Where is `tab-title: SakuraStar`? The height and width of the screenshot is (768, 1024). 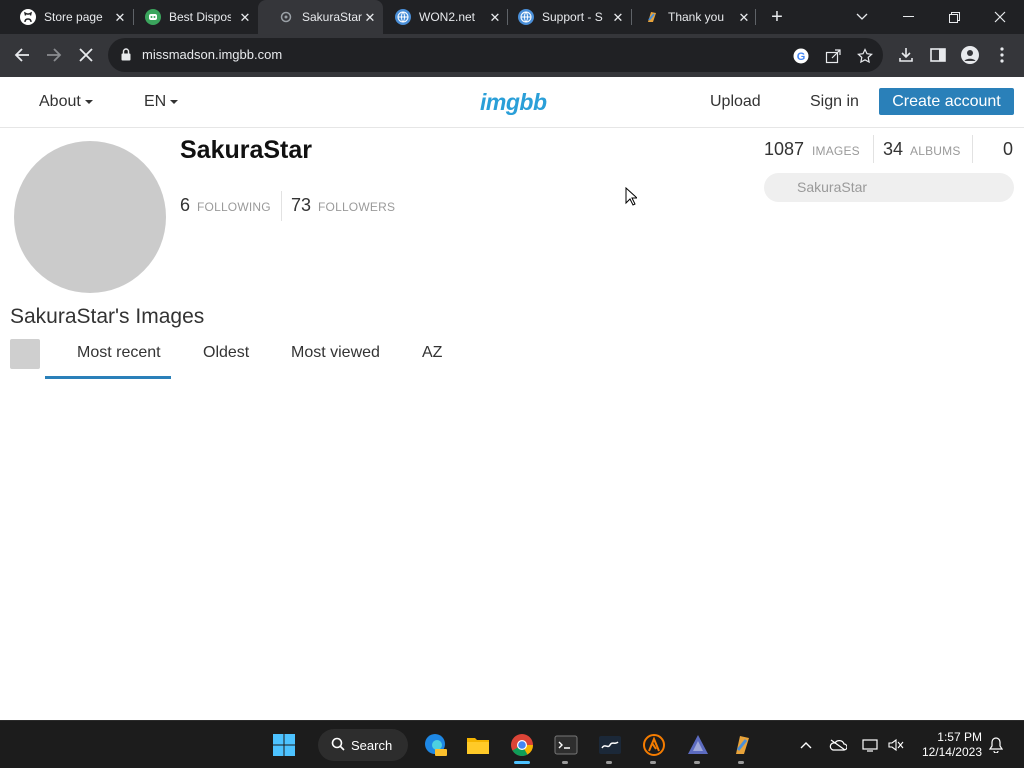
tab-title: SakuraStar is located at coordinates (332, 17).